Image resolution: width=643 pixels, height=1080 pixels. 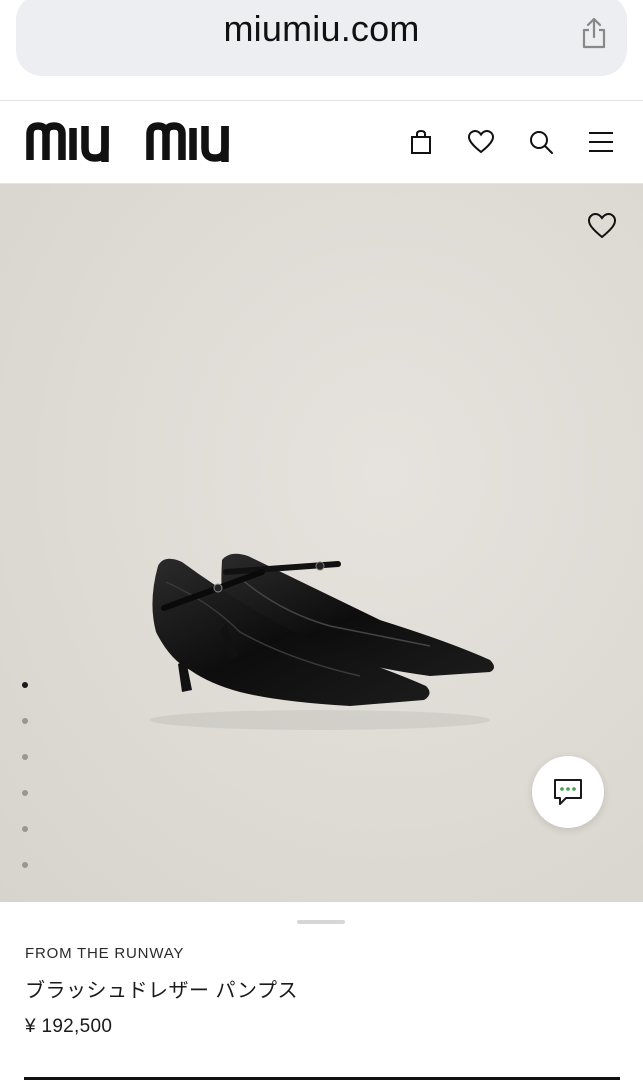 I want to click on chat-button, so click(x=568, y=792).